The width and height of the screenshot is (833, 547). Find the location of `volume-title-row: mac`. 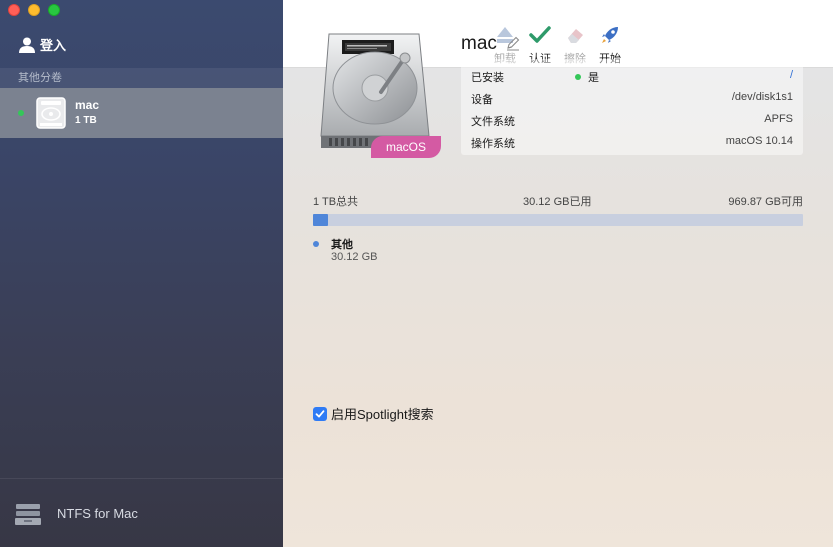

volume-title-row: mac is located at coordinates (491, 44).